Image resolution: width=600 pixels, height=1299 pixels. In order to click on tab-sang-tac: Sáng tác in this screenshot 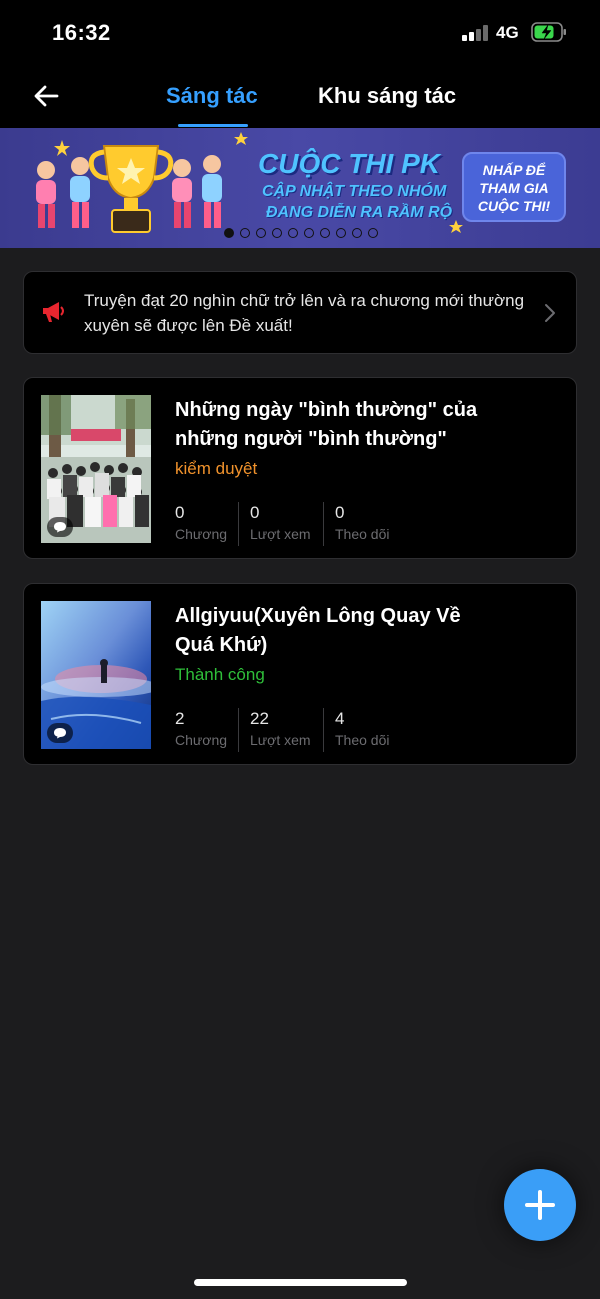, I will do `click(212, 96)`.